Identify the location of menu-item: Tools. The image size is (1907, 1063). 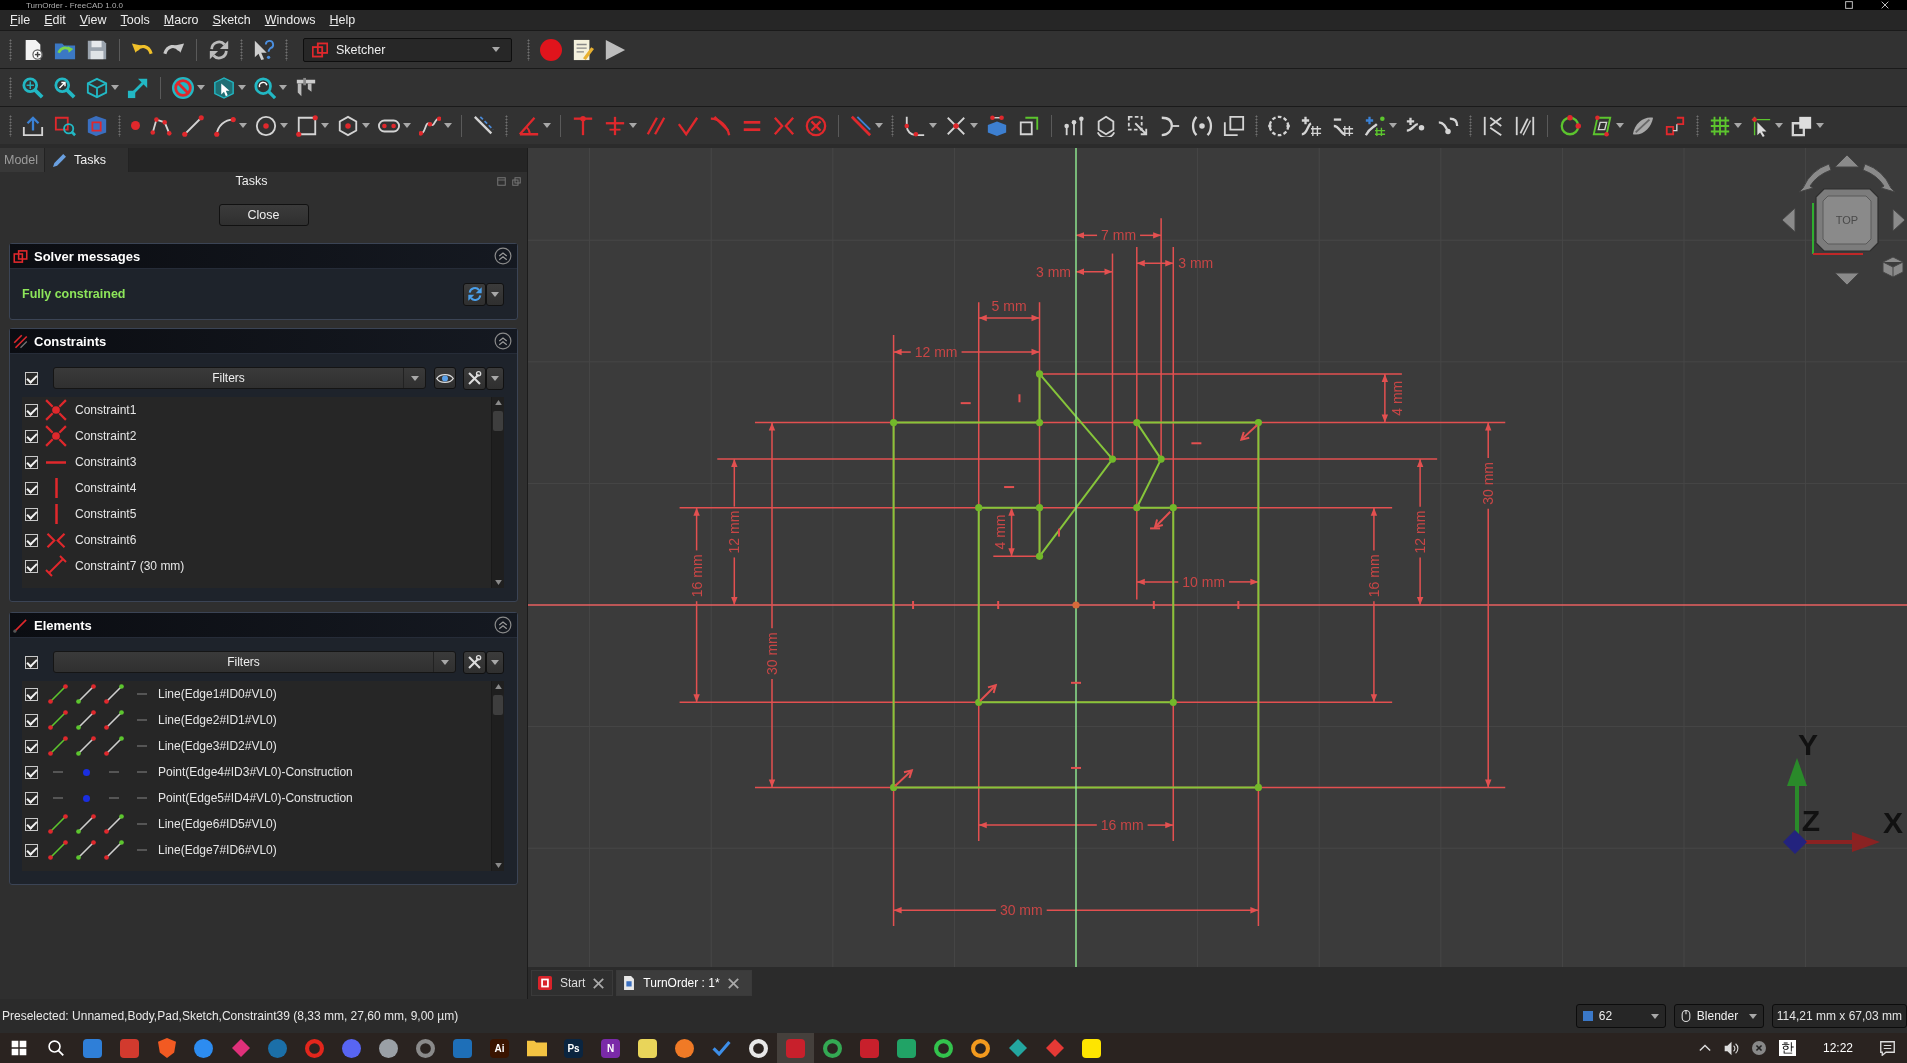
(135, 20).